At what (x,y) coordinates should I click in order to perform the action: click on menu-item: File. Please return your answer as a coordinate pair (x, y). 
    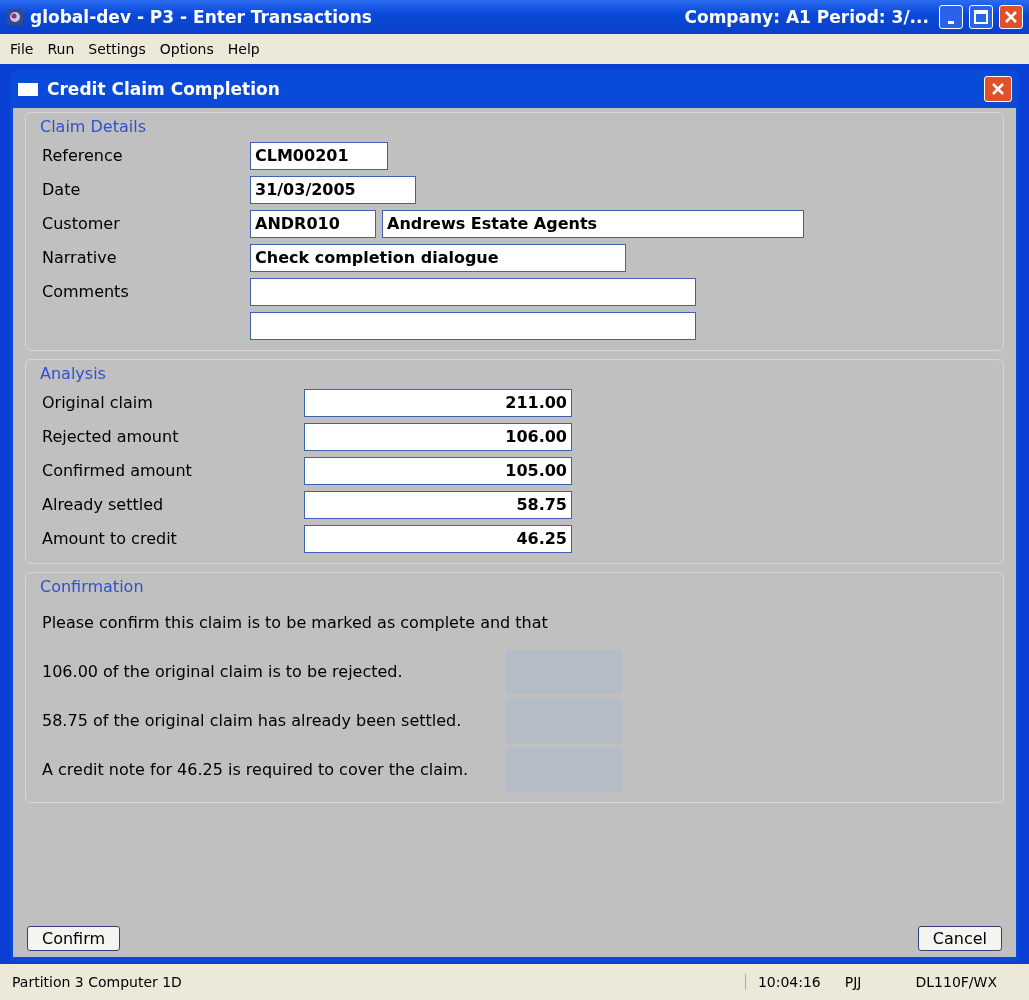
    Looking at the image, I should click on (22, 49).